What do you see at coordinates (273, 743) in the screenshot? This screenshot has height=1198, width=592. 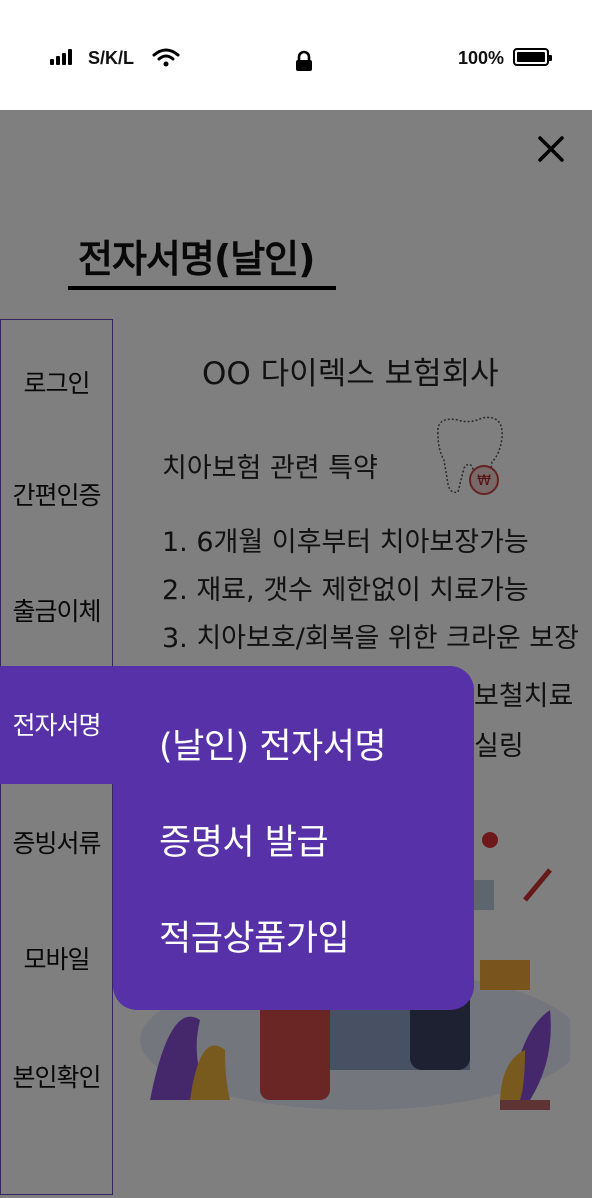 I see `submenu-item-seal-signature: (날인) 전자서명` at bounding box center [273, 743].